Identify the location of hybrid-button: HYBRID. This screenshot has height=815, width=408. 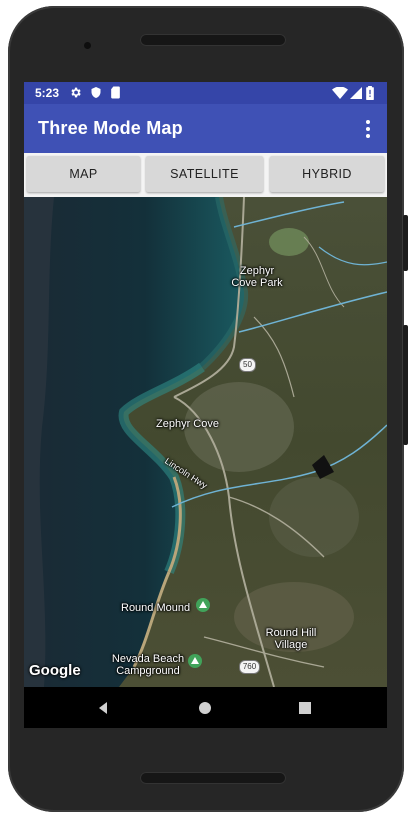
(327, 174).